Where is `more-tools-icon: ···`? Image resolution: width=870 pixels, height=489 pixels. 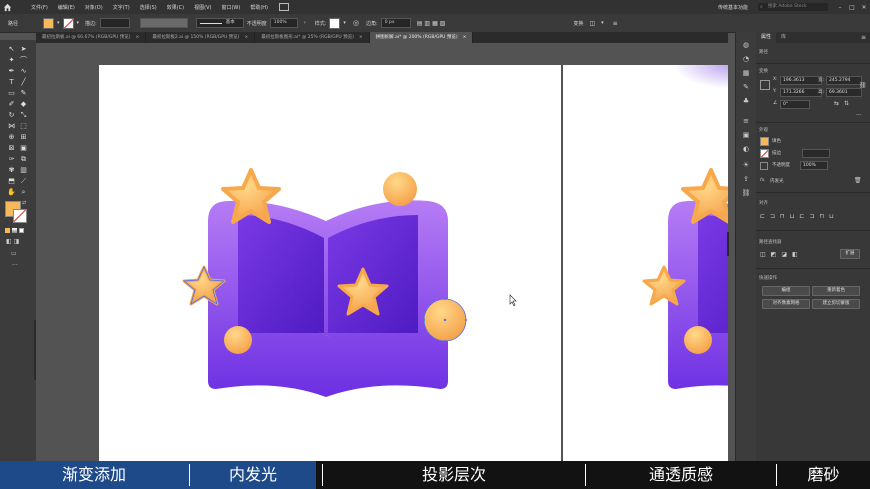 more-tools-icon: ··· is located at coordinates (15, 265).